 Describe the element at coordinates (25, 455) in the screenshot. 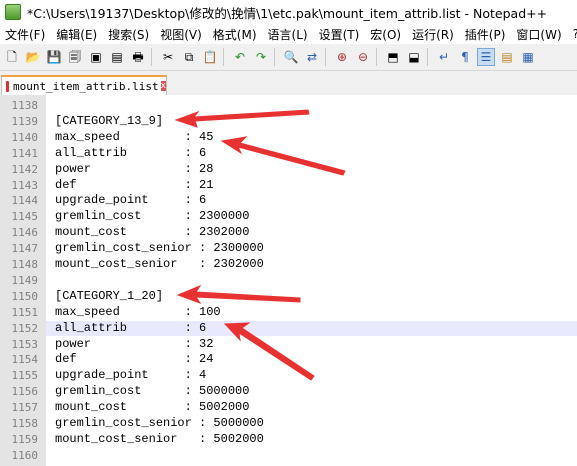

I see `line-number: 1160` at that location.